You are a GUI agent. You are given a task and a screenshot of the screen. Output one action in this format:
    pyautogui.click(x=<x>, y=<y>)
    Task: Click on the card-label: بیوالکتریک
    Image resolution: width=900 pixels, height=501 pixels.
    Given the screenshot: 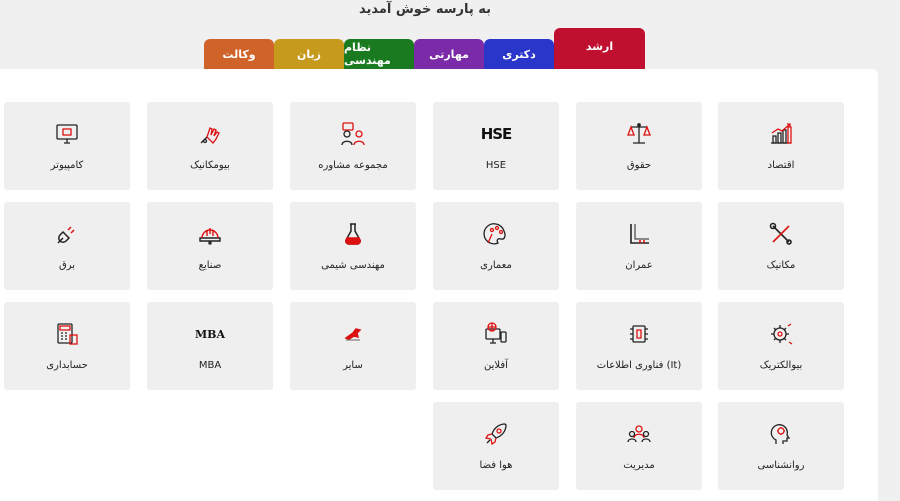 What is the action you would take?
    pyautogui.click(x=781, y=365)
    